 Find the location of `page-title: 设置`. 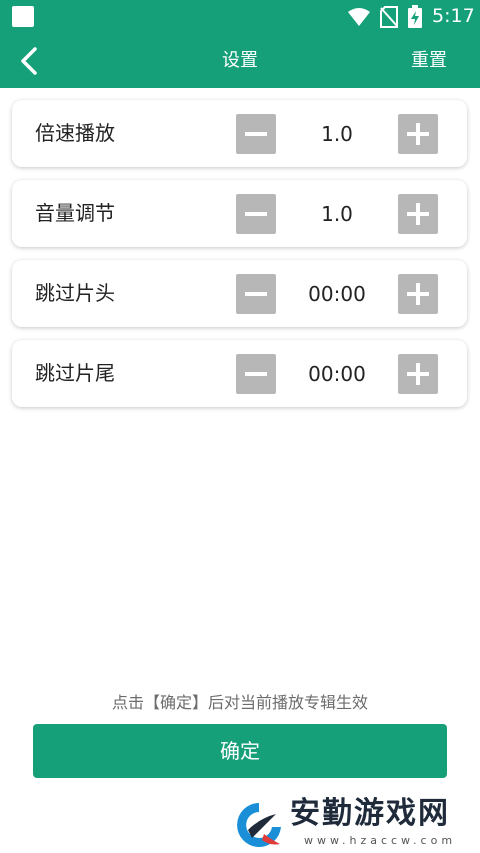

page-title: 设置 is located at coordinates (240, 60).